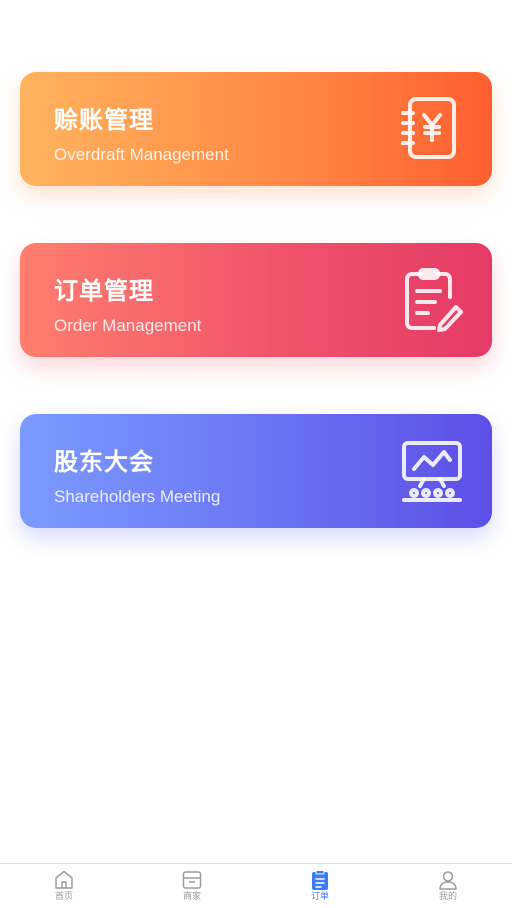 This screenshot has height=908, width=512. Describe the element at coordinates (104, 291) in the screenshot. I see `card-title: 订单管理` at that location.